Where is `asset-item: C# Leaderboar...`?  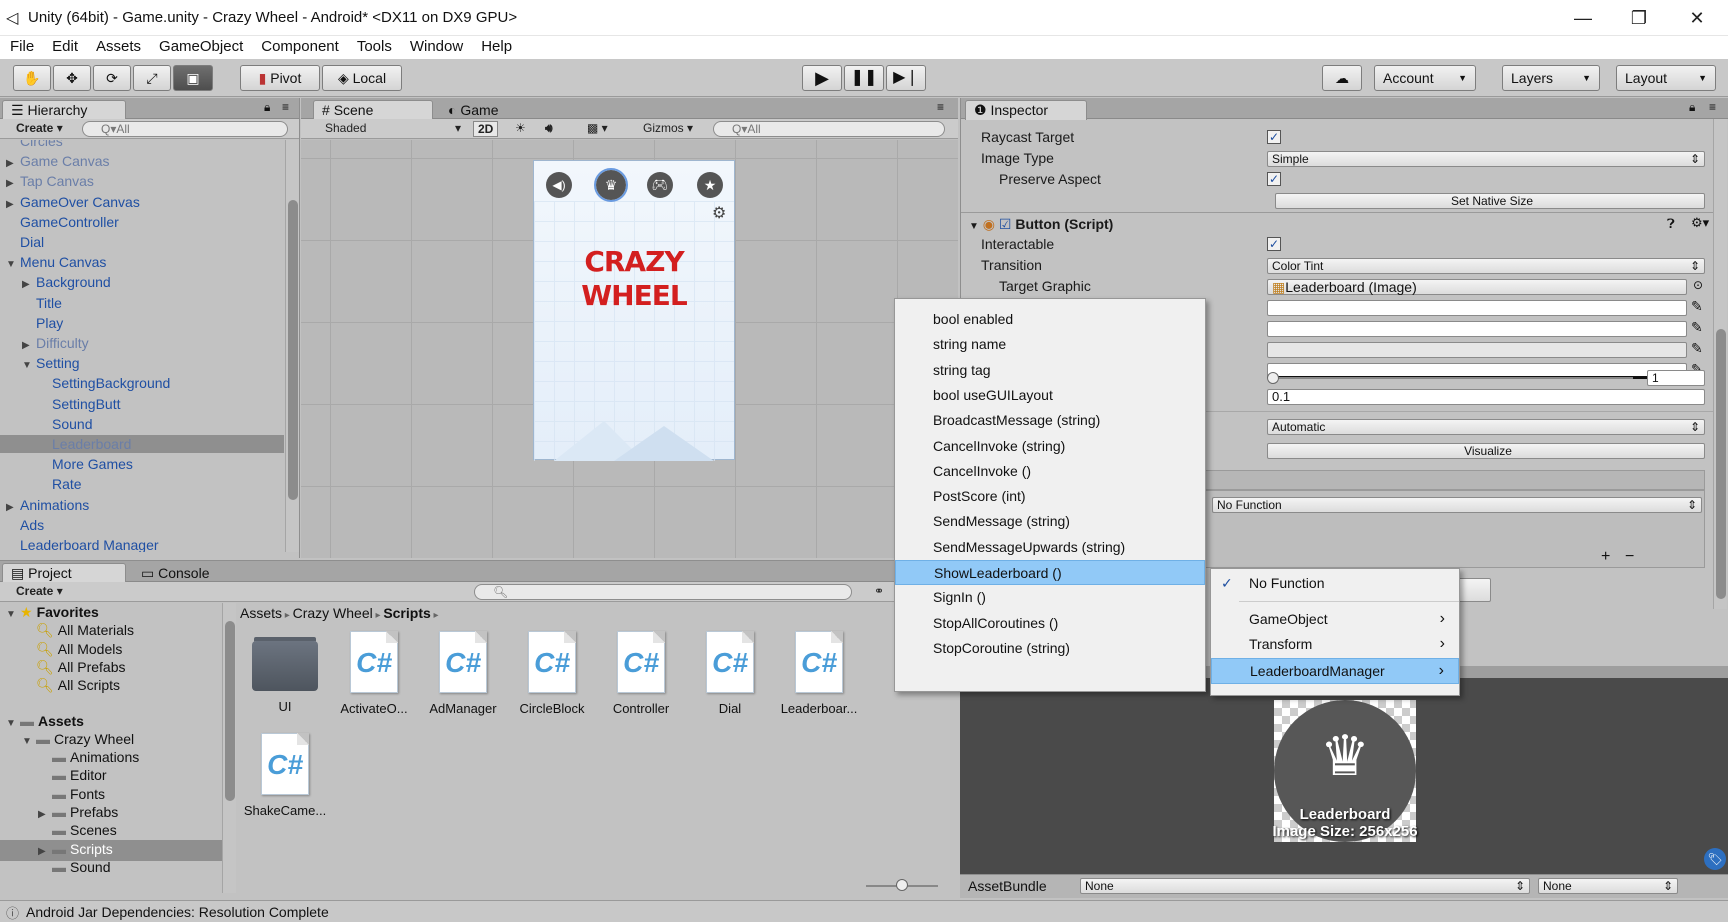 asset-item: C# Leaderboar... is located at coordinates (819, 673).